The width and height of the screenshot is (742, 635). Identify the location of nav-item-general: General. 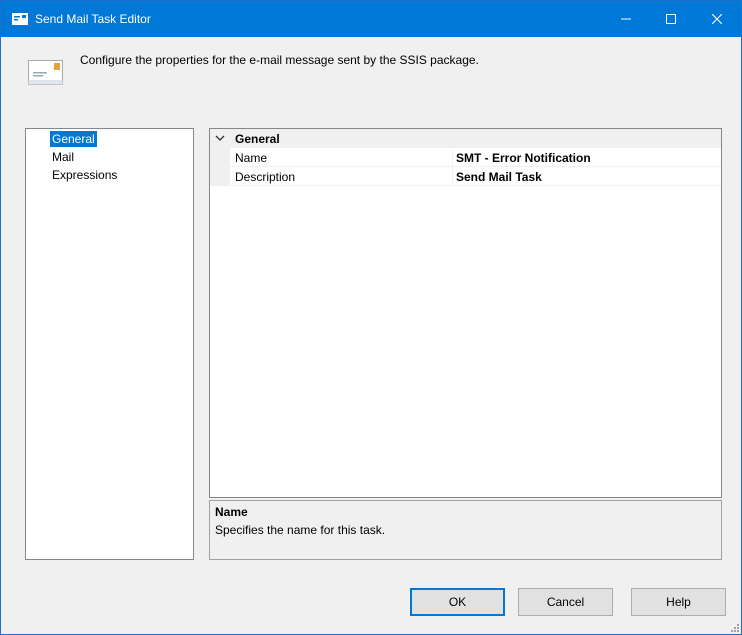
(73, 139).